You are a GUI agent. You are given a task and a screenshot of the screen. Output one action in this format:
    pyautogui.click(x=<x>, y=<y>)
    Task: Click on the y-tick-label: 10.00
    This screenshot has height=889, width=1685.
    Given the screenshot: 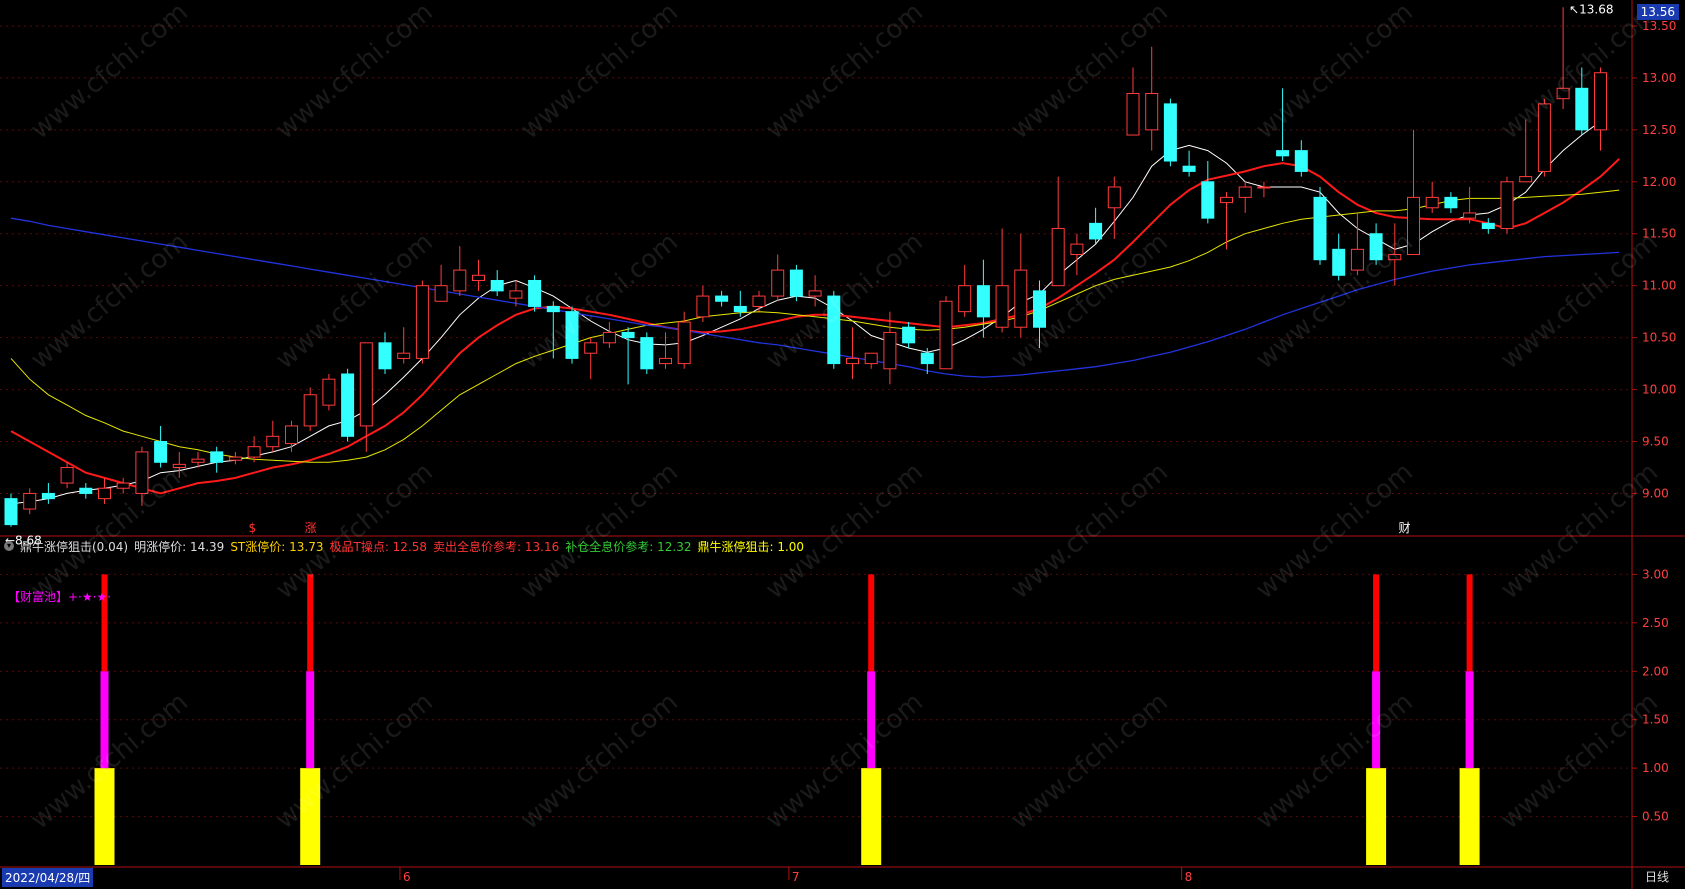 What is the action you would take?
    pyautogui.click(x=1659, y=390)
    